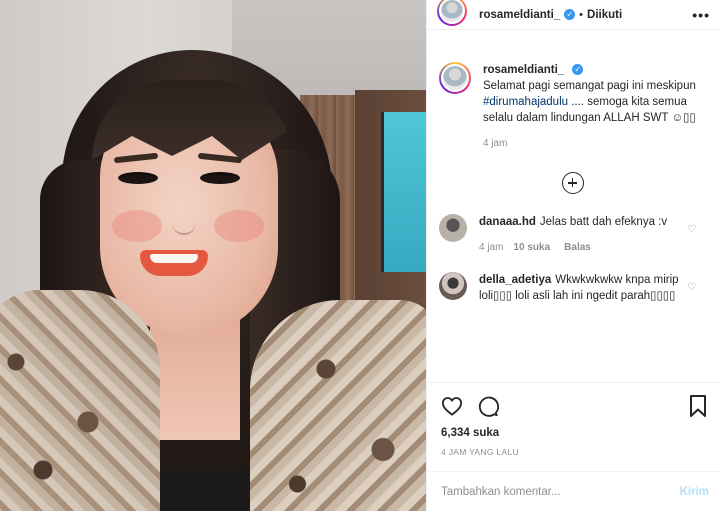  I want to click on photo-eye-right, so click(220, 178).